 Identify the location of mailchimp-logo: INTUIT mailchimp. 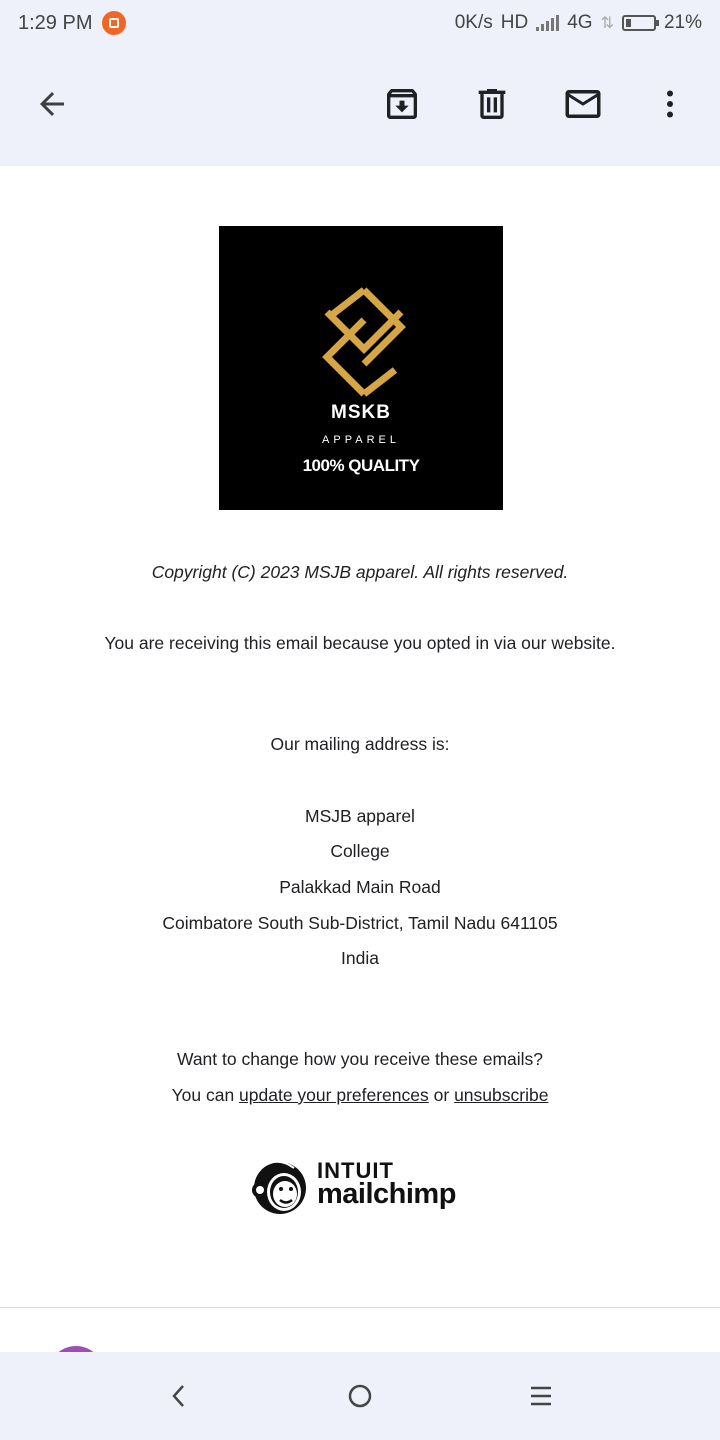
(365, 1186).